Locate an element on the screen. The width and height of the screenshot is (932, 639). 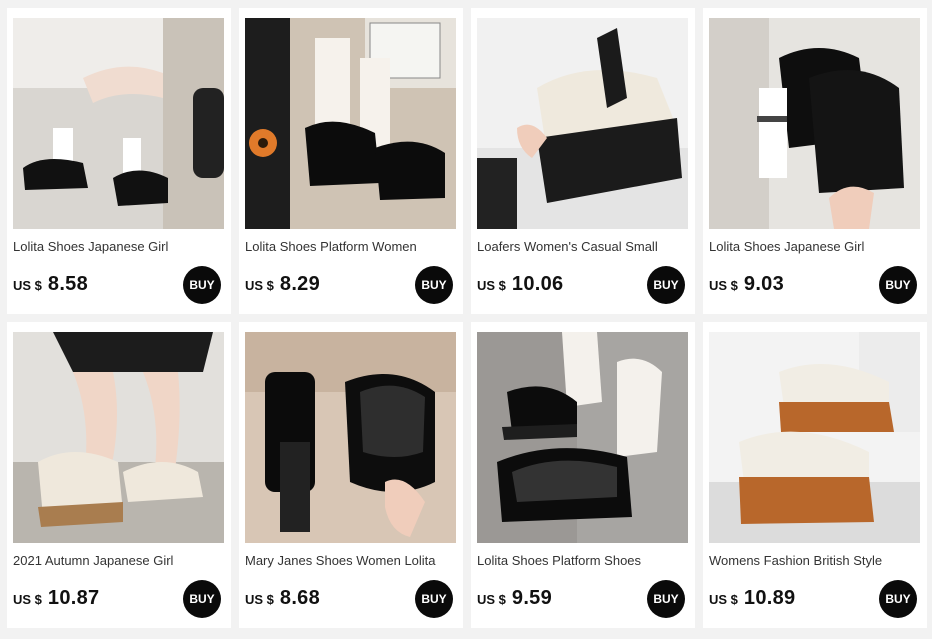
price-amount: 8.68 is located at coordinates (300, 598).